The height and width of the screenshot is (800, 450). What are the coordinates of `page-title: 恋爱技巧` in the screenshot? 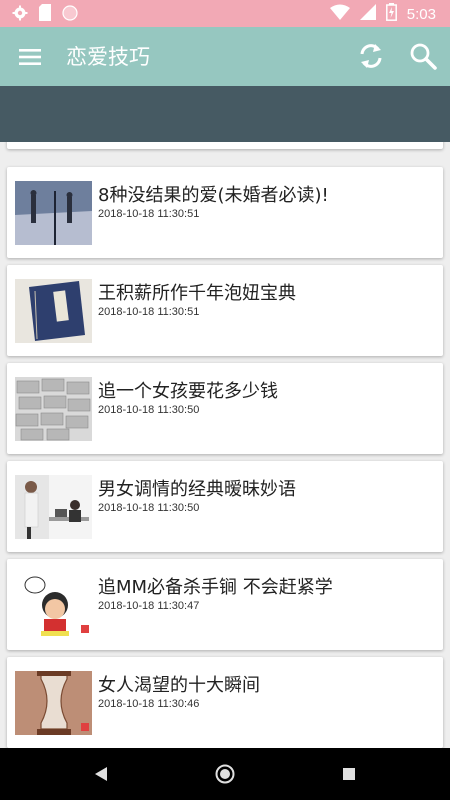 It's located at (108, 57).